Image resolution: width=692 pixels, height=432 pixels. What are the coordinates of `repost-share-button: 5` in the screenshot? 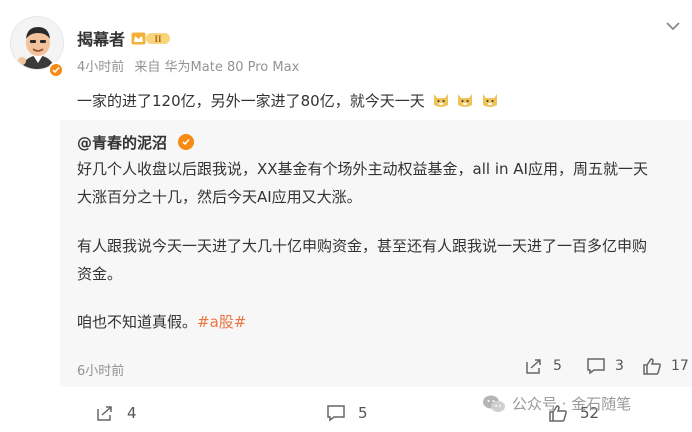 It's located at (543, 366).